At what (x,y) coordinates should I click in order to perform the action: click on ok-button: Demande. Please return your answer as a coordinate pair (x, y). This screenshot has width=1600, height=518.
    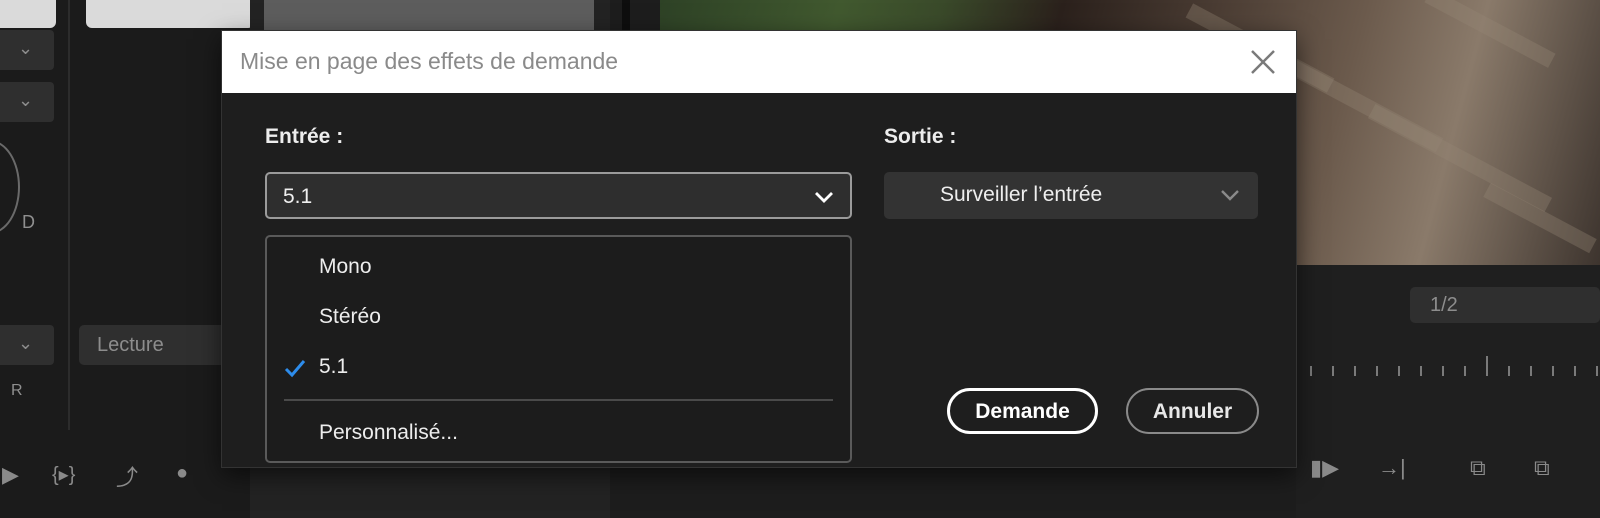
    Looking at the image, I should click on (1022, 411).